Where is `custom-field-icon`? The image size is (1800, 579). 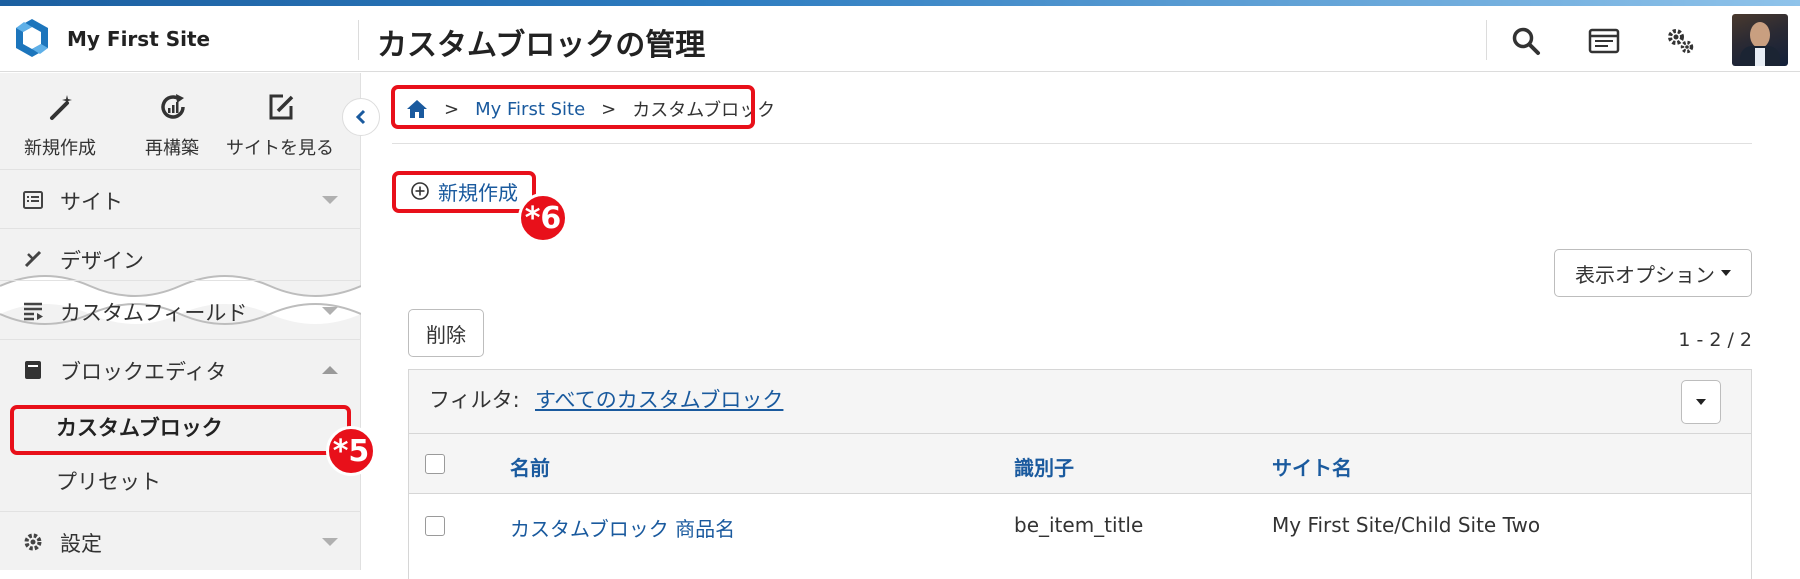
custom-field-icon is located at coordinates (33, 311).